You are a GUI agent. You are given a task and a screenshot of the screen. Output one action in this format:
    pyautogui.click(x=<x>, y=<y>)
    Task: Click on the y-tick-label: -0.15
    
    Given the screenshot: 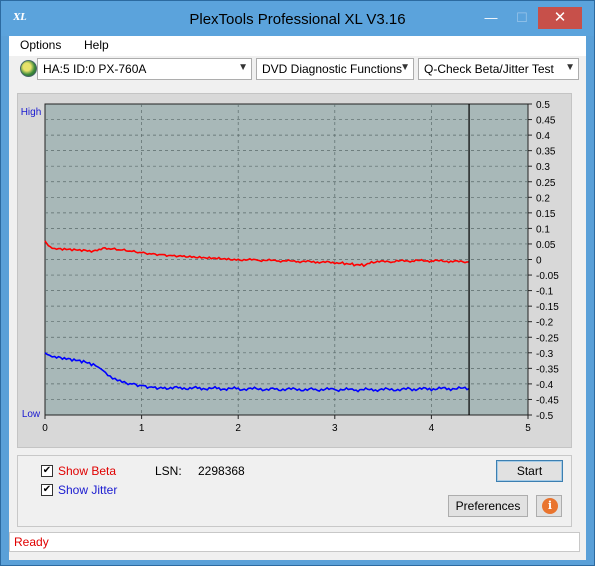 What is the action you would take?
    pyautogui.click(x=547, y=307)
    